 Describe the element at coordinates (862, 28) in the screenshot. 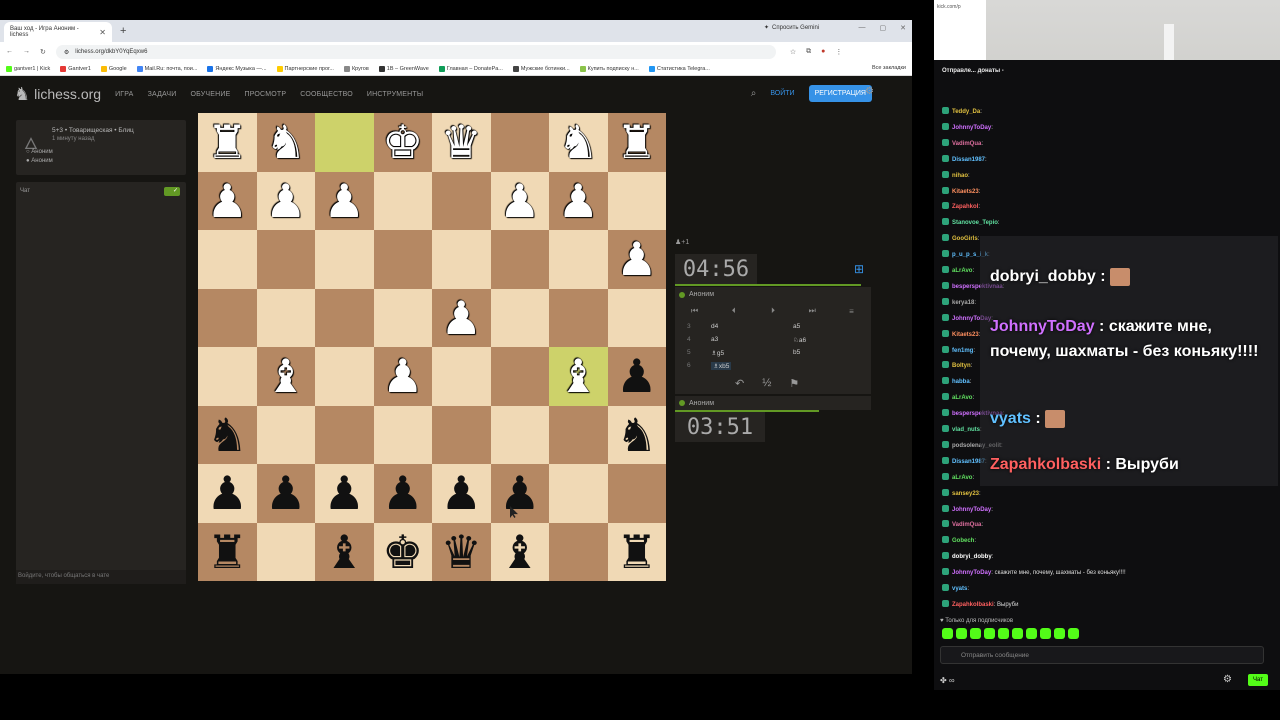

I see `minimize-icon: —` at that location.